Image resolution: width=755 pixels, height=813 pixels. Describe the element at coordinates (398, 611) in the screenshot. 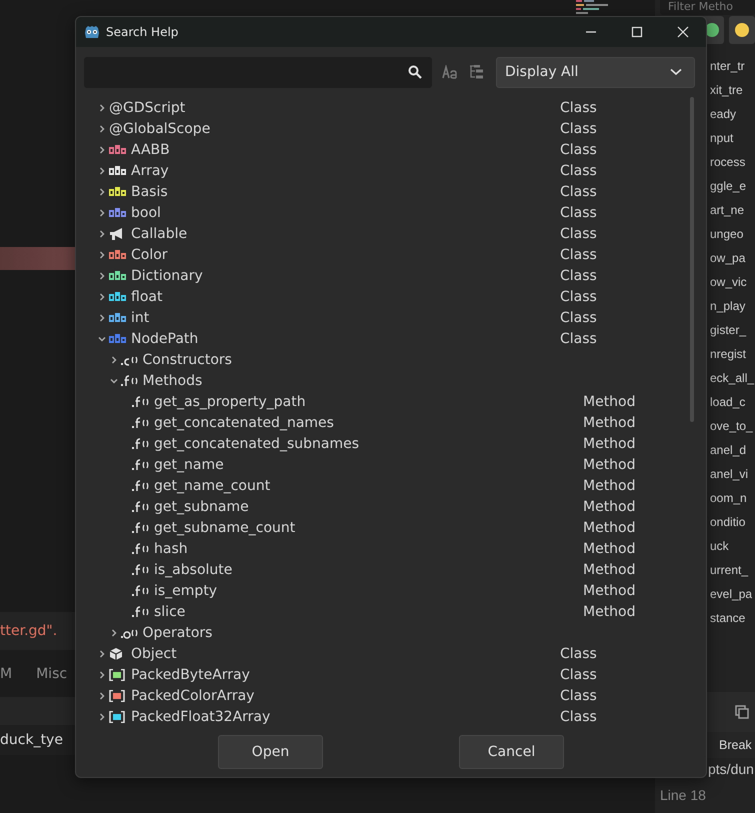

I see `tree-item: slice Method` at that location.